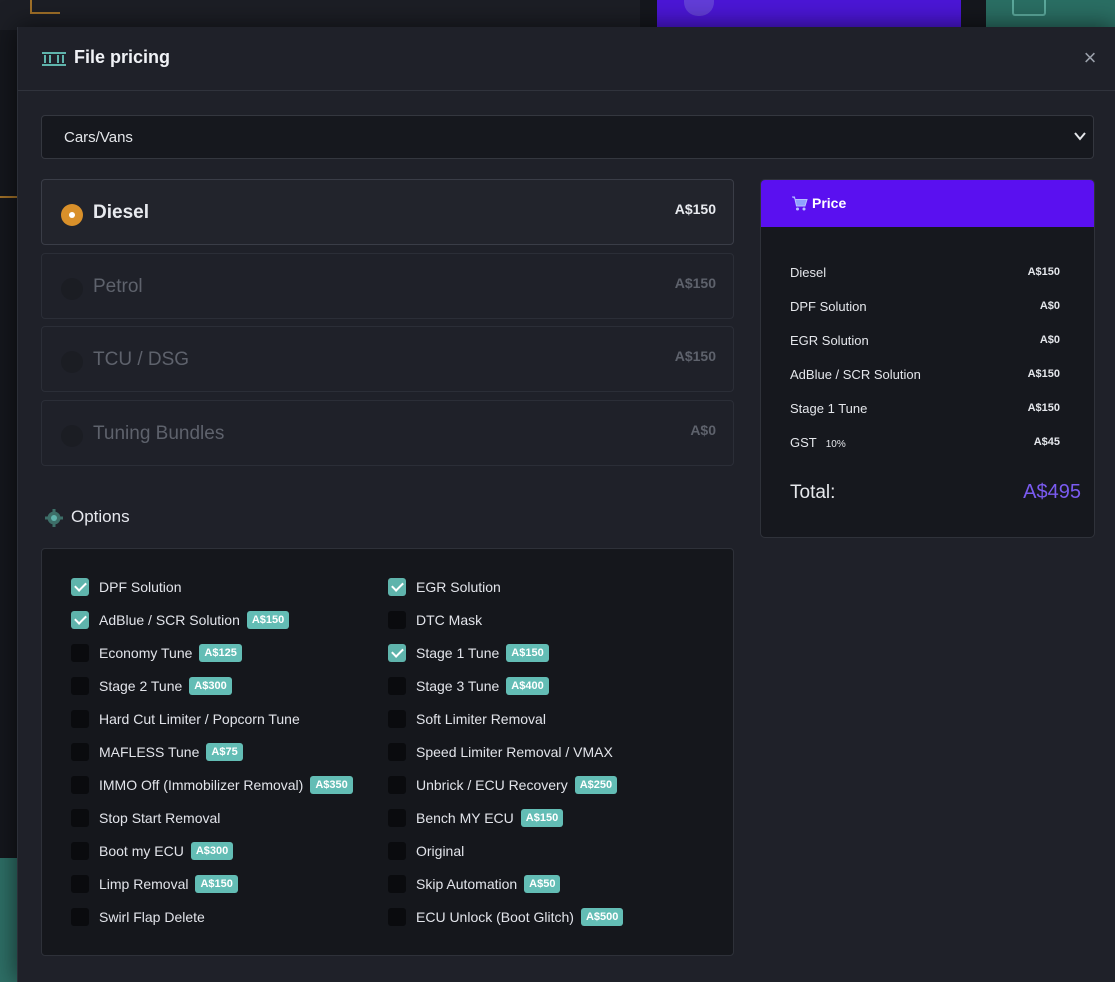  Describe the element at coordinates (210, 686) in the screenshot. I see `option-price-badge: A$300` at that location.